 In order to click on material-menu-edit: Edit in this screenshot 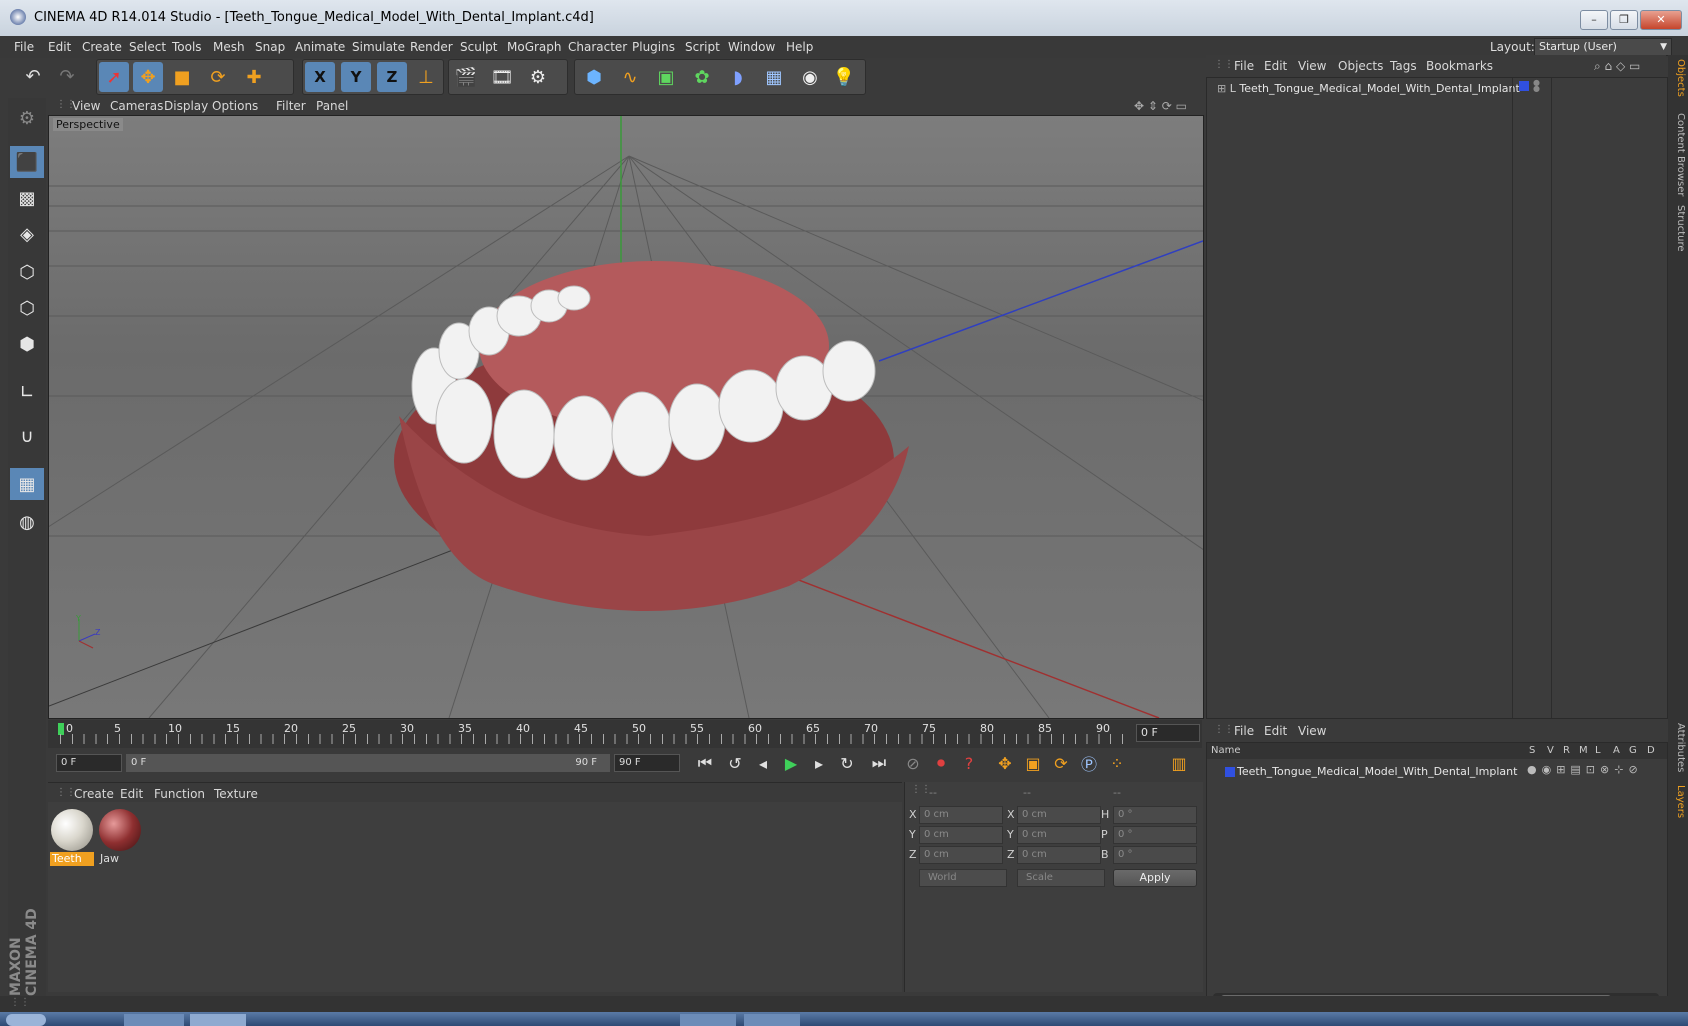, I will do `click(131, 794)`.